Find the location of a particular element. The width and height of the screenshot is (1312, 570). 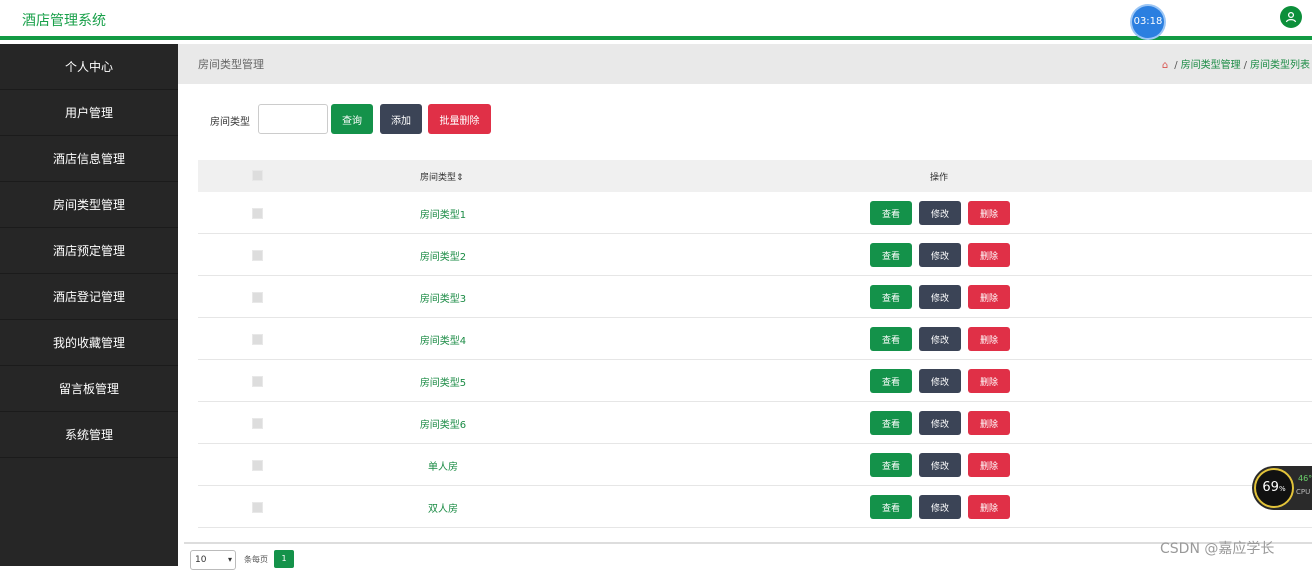

room-type-cell: 房间类型6 is located at coordinates (443, 425).